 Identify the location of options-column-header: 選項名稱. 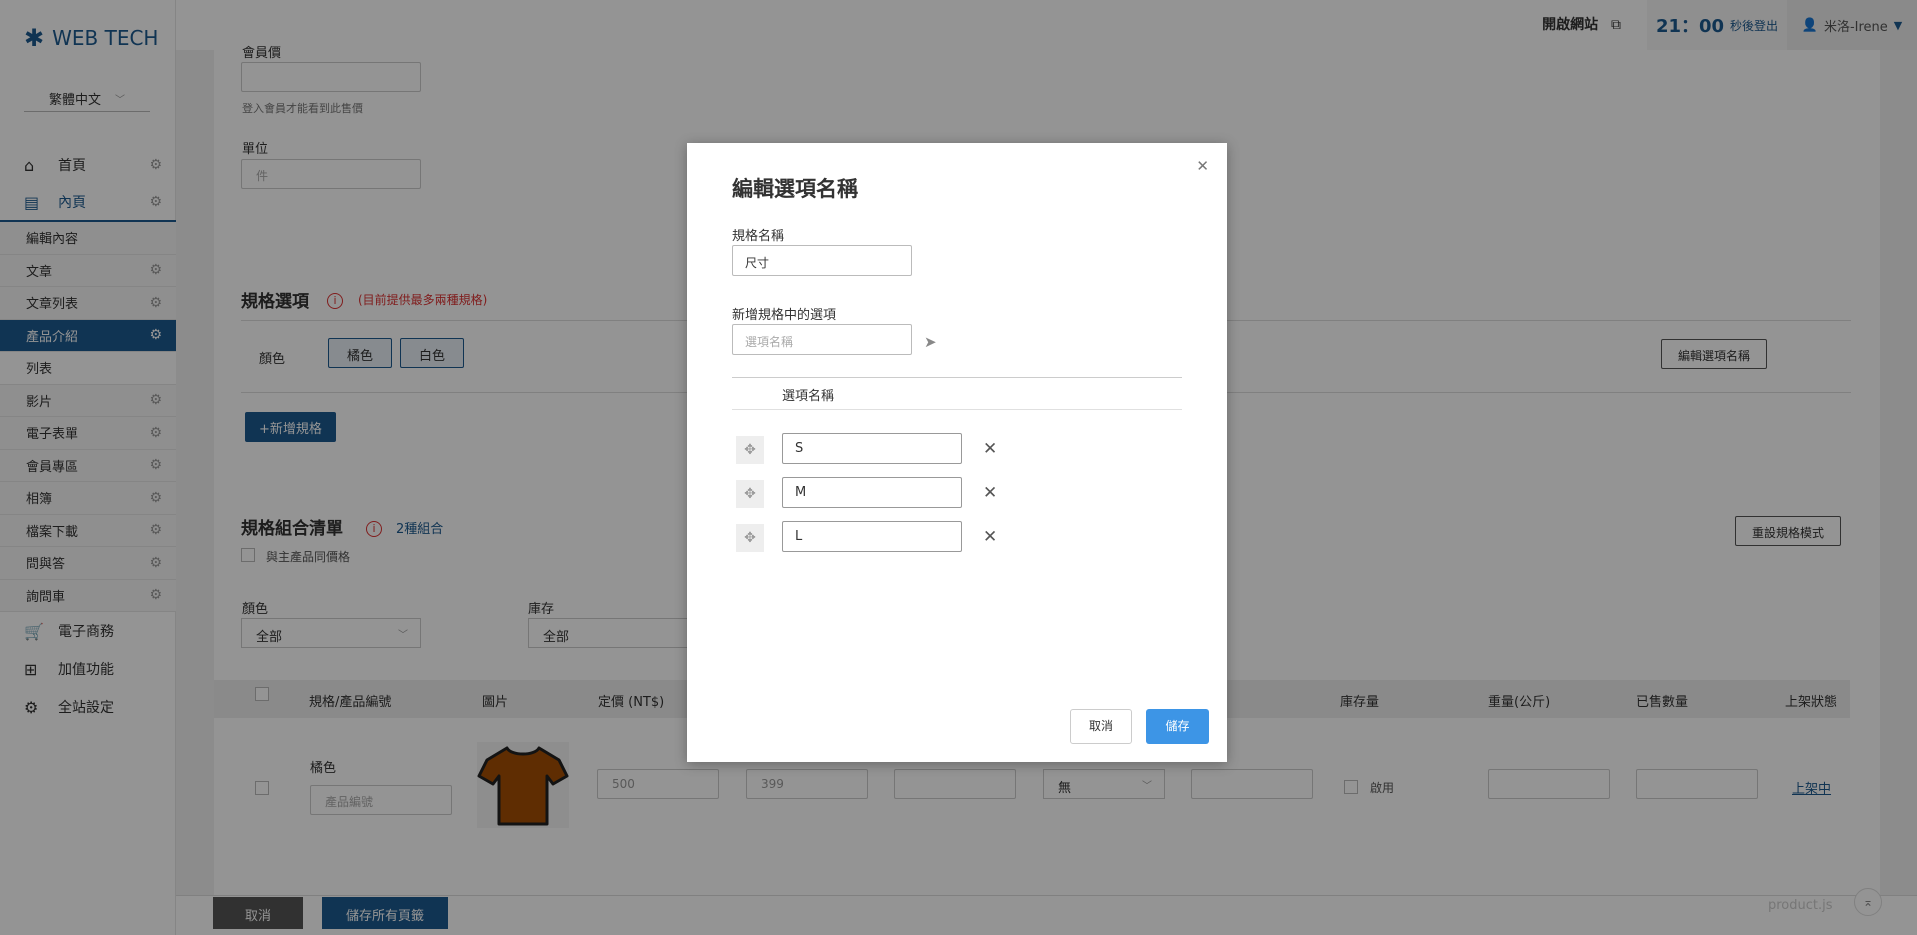
(808, 396).